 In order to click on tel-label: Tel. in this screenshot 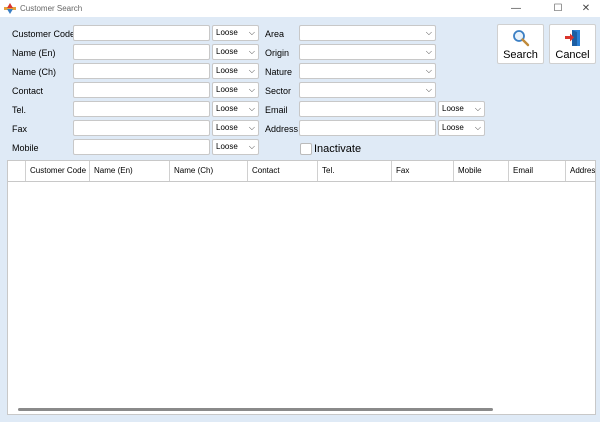, I will do `click(19, 110)`.